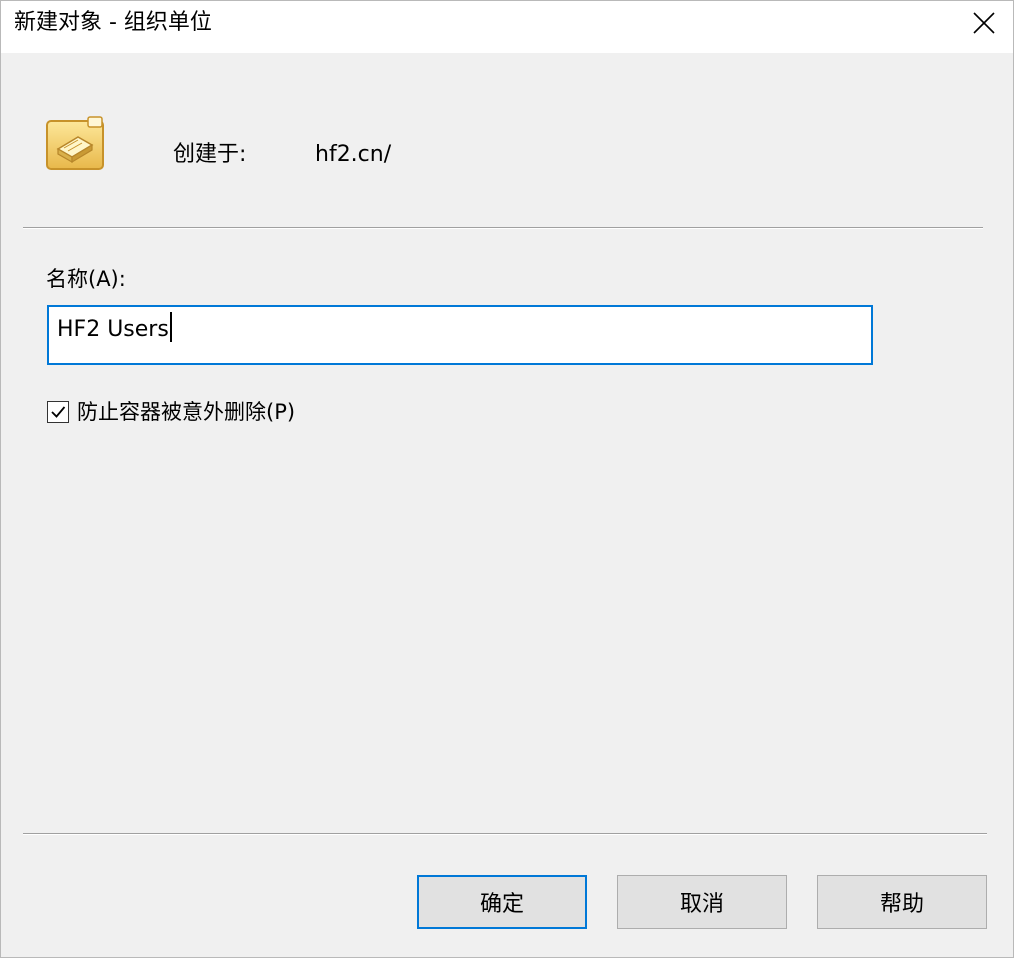 This screenshot has width=1014, height=958. I want to click on created-in-path: hf2.cn/, so click(353, 154).